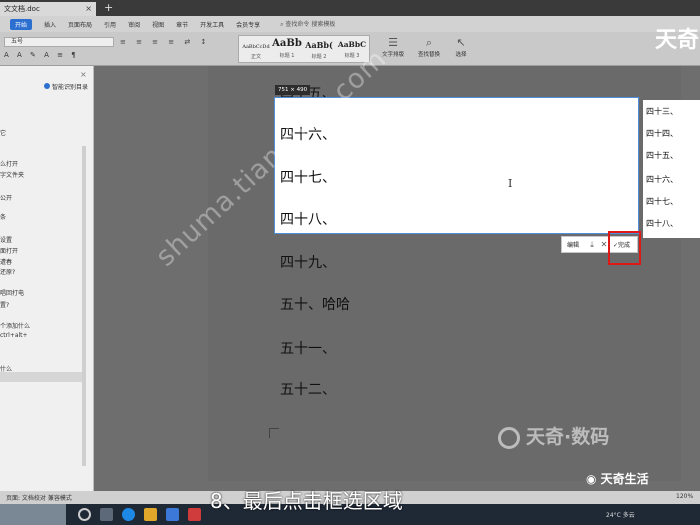  I want to click on document-tab: 文文档.doc ×, so click(48, 9).